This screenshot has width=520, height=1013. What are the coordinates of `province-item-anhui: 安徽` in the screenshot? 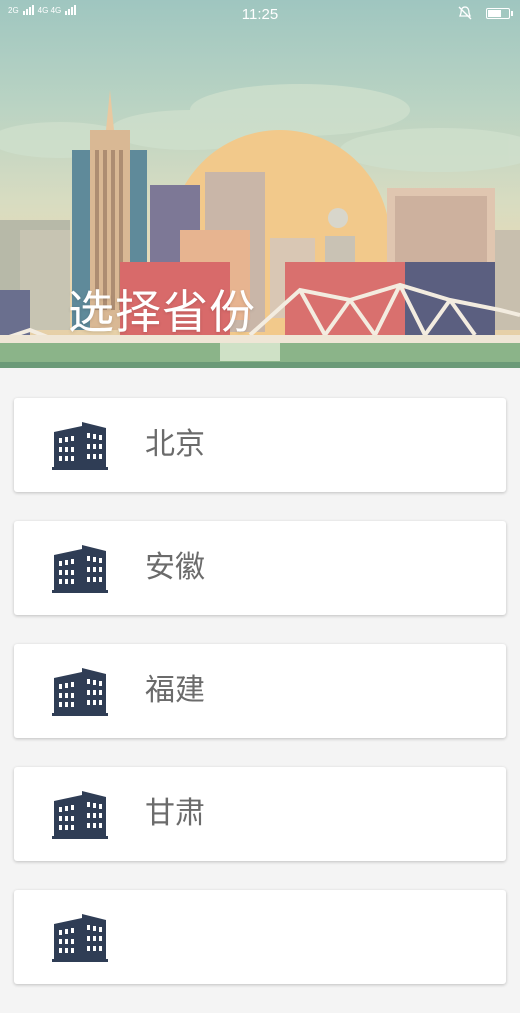 It's located at (260, 568).